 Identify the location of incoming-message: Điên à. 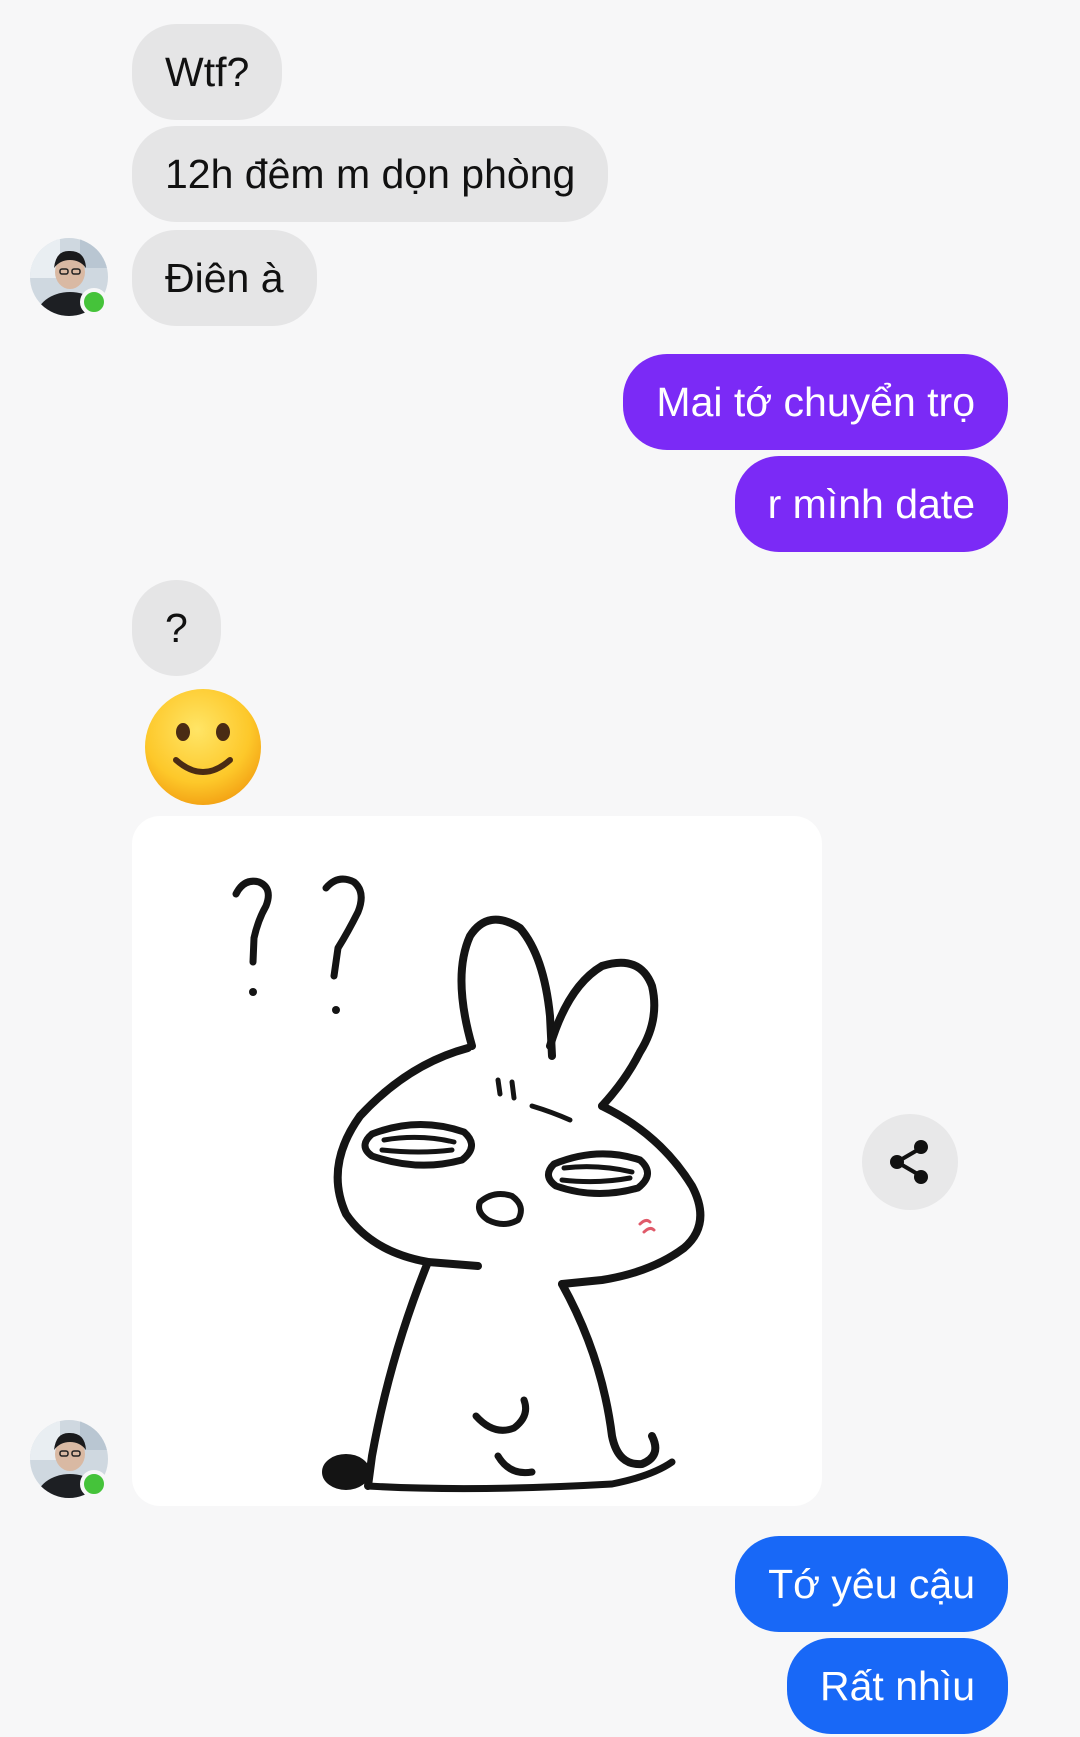
(224, 278).